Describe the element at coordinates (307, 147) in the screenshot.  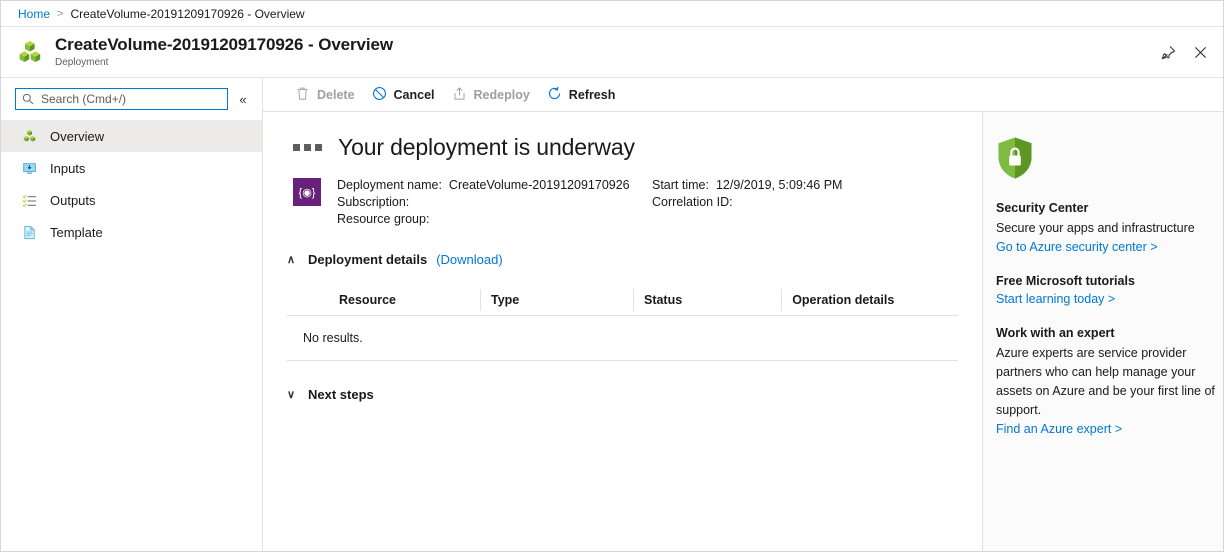
I see `in-progress-dots-icon` at that location.